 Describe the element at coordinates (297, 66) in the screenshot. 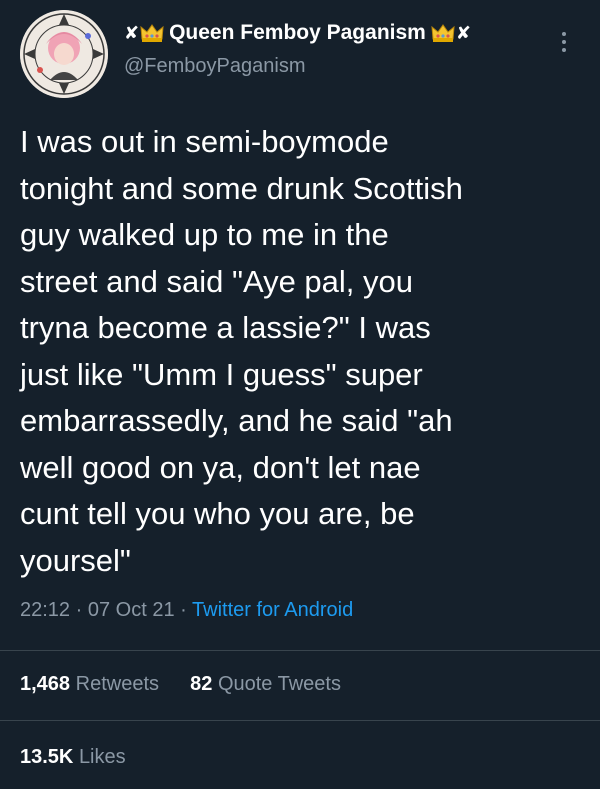

I see `author-handle: @FemboyPaganism` at that location.